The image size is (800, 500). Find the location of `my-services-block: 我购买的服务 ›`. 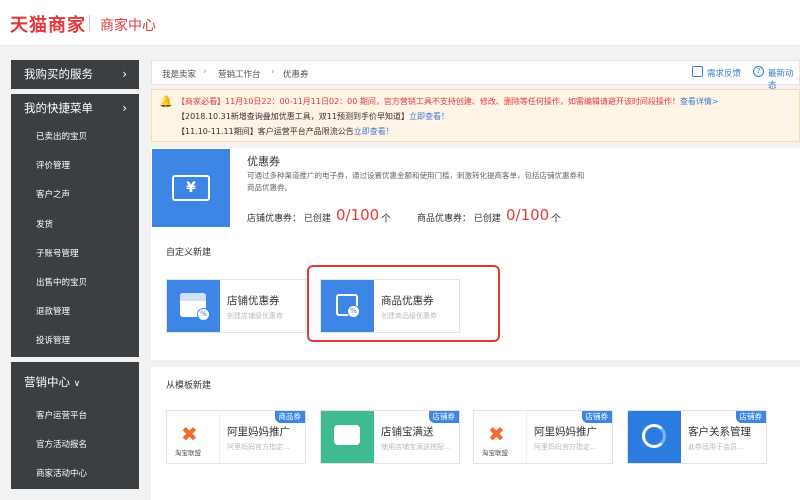

my-services-block: 我购买的服务 › is located at coordinates (75, 74).